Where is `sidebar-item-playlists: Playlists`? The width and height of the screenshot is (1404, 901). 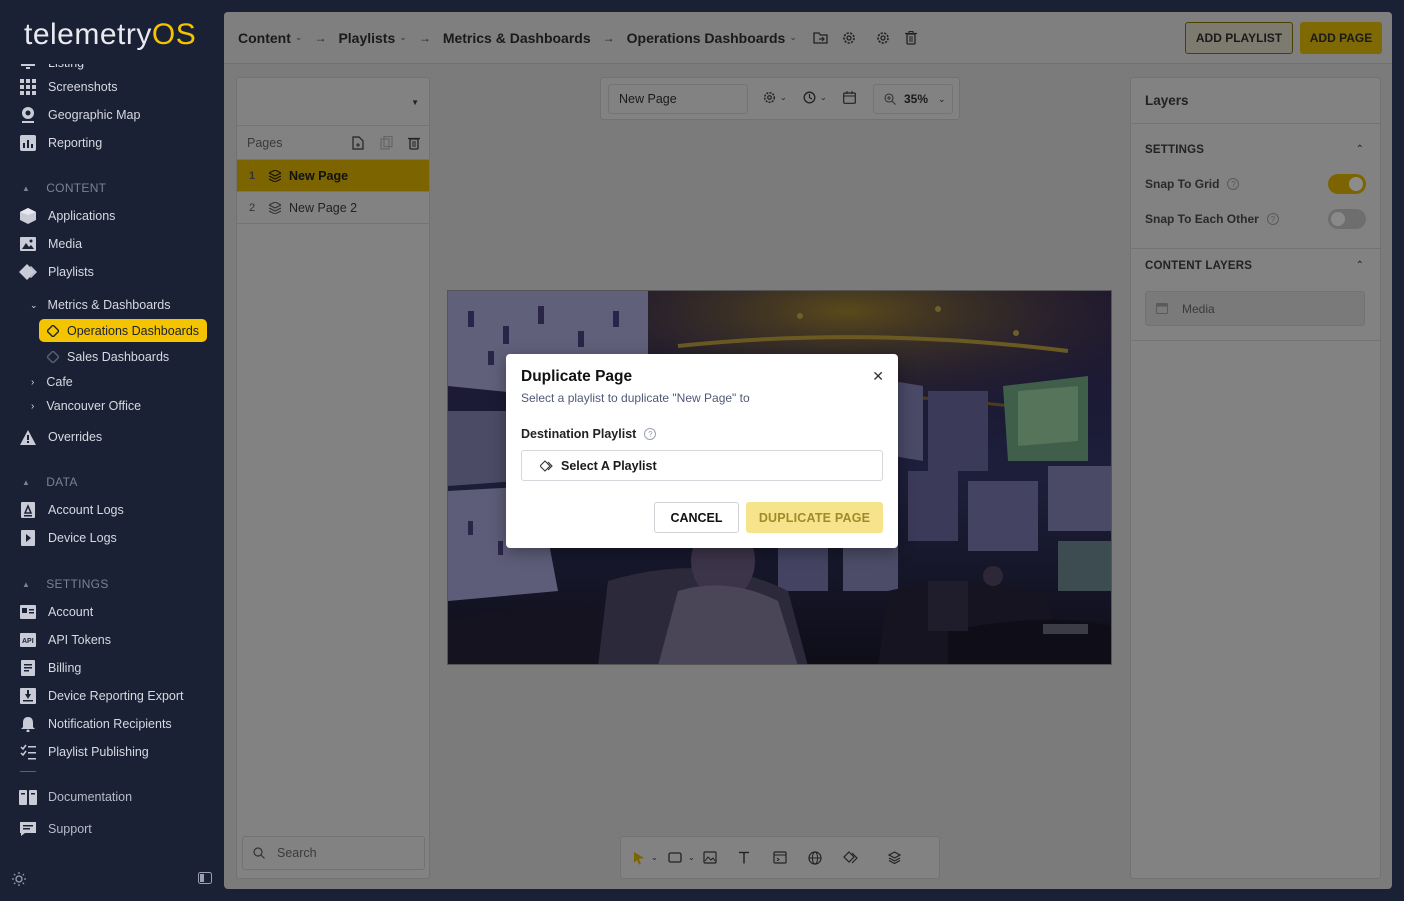 sidebar-item-playlists: Playlists is located at coordinates (56, 272).